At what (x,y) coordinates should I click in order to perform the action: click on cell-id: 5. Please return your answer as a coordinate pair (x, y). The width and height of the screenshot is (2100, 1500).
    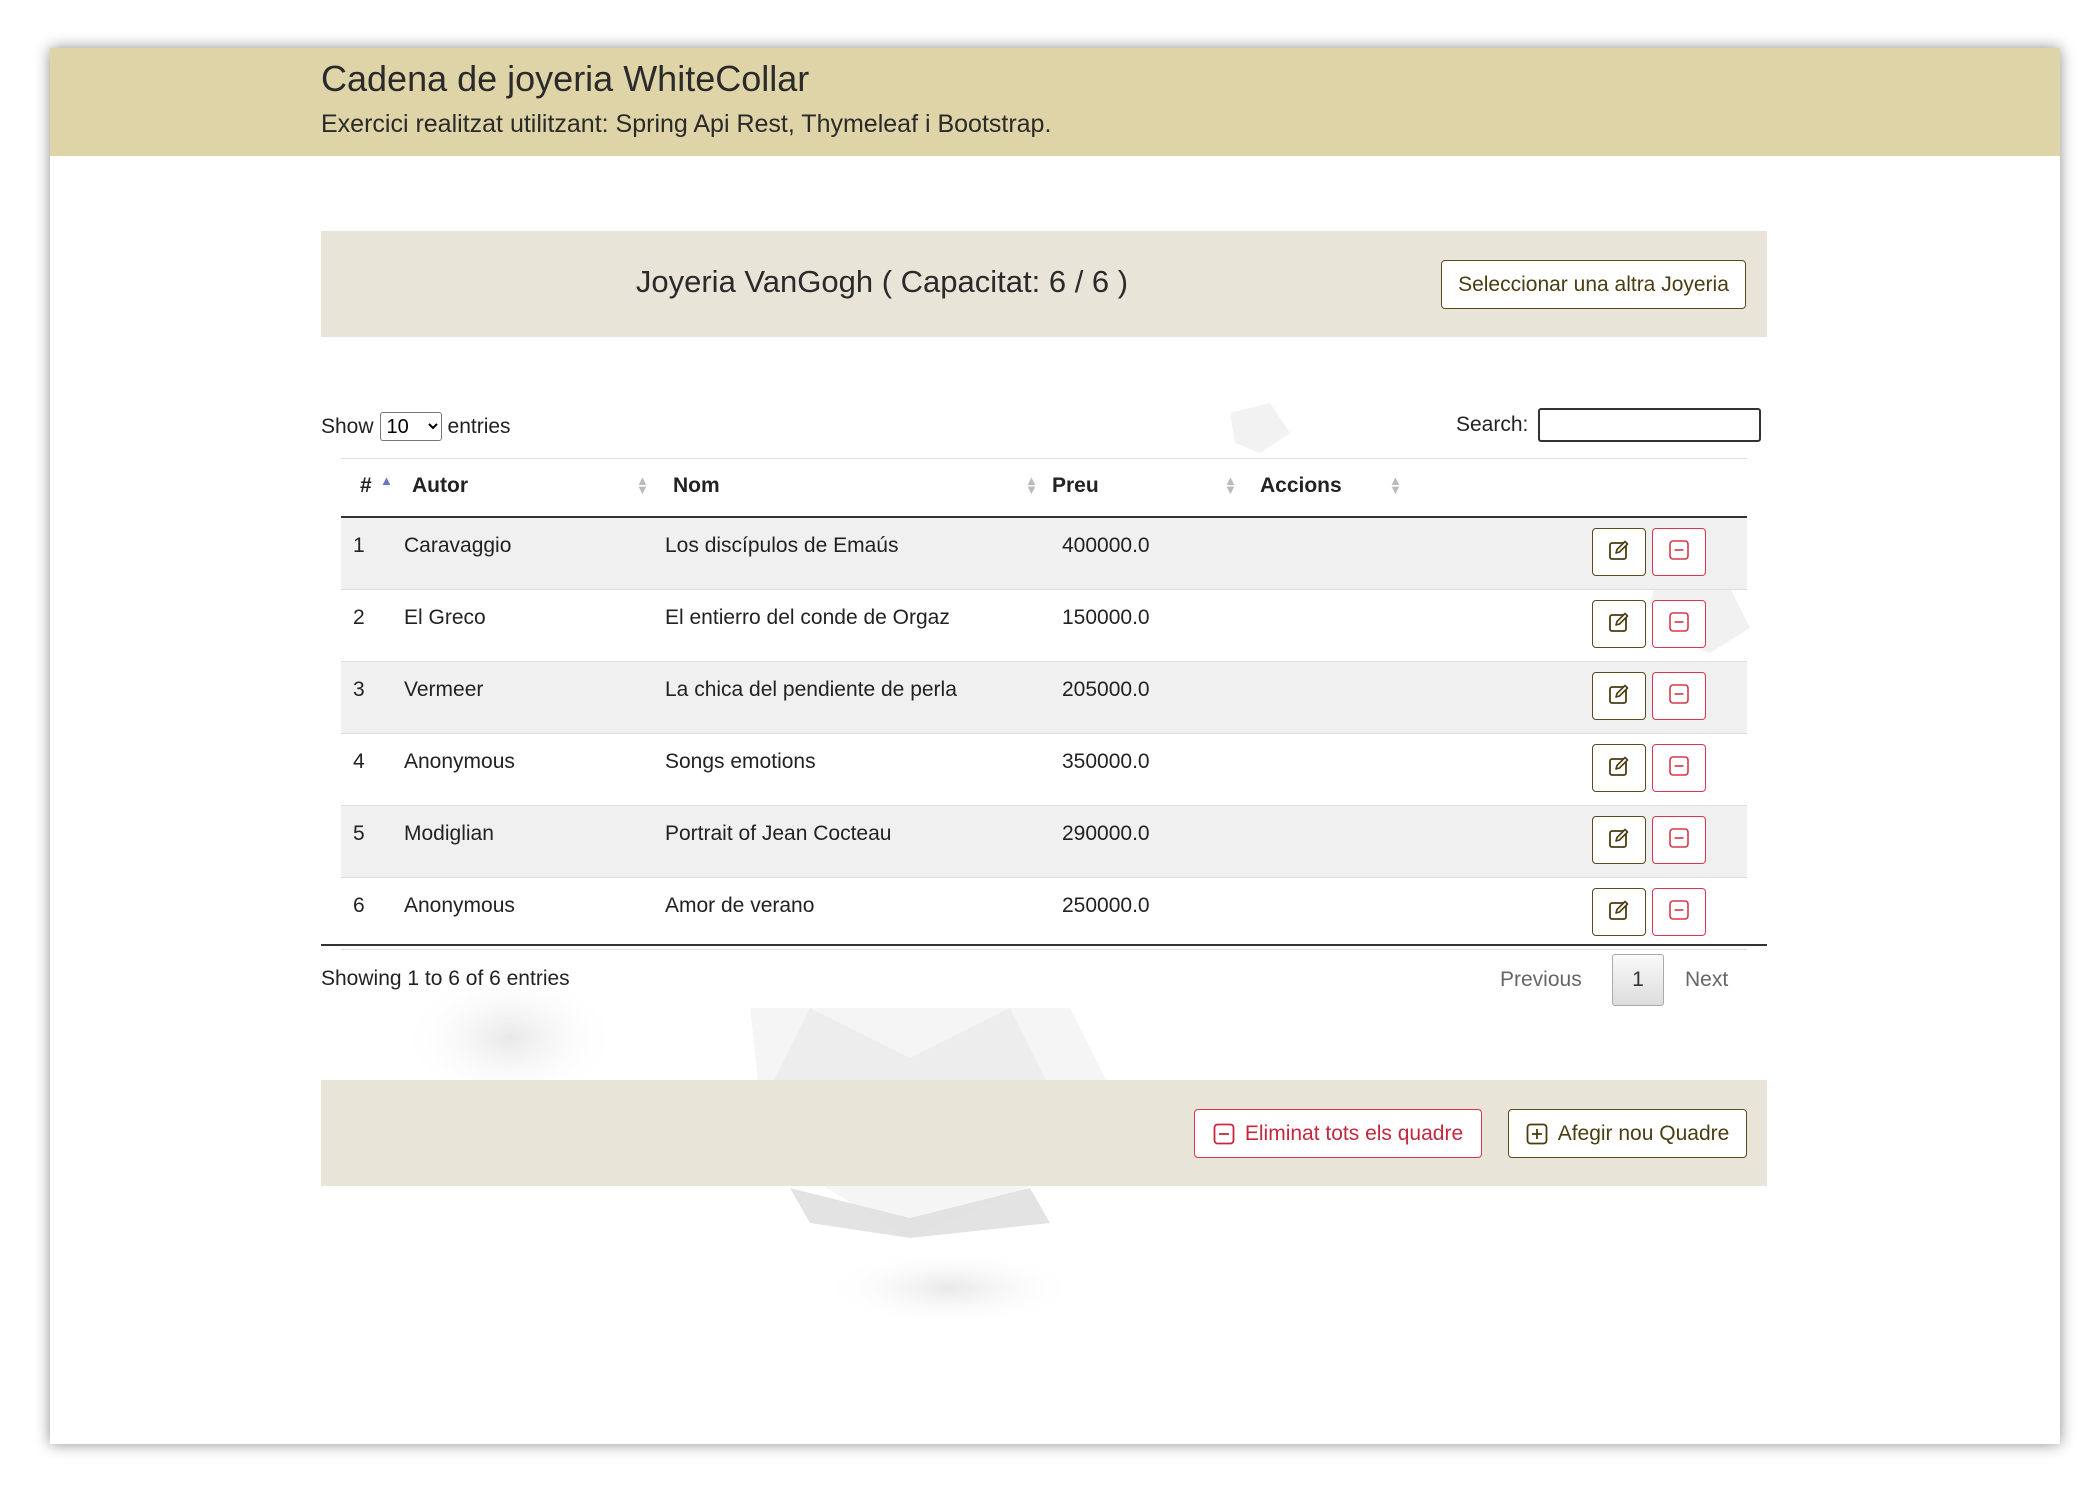
    Looking at the image, I should click on (359, 833).